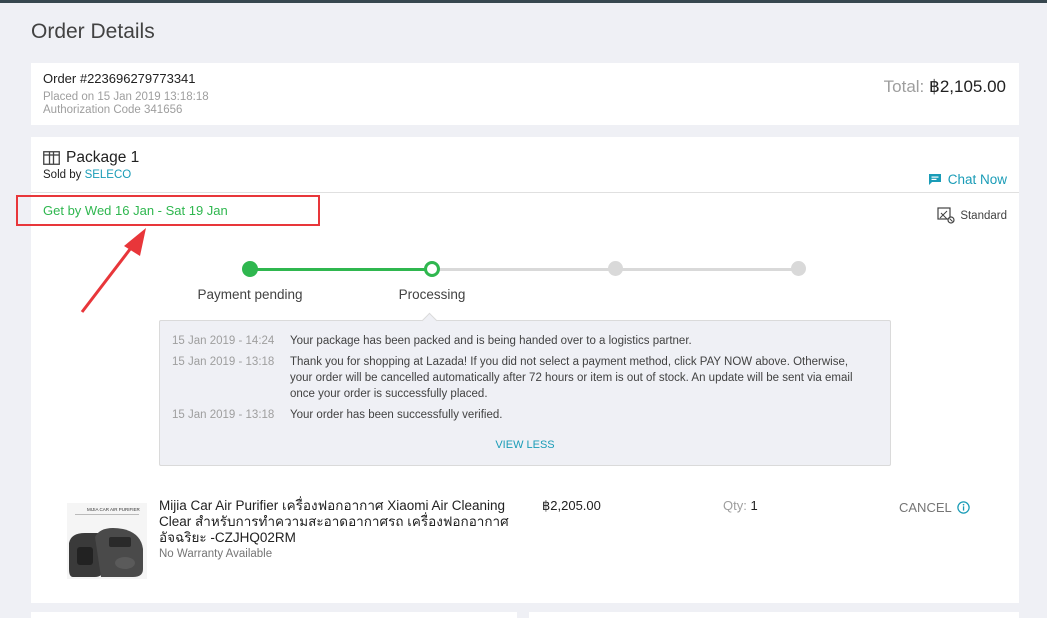 This screenshot has width=1047, height=618. What do you see at coordinates (946, 215) in the screenshot?
I see `shipping-icon` at bounding box center [946, 215].